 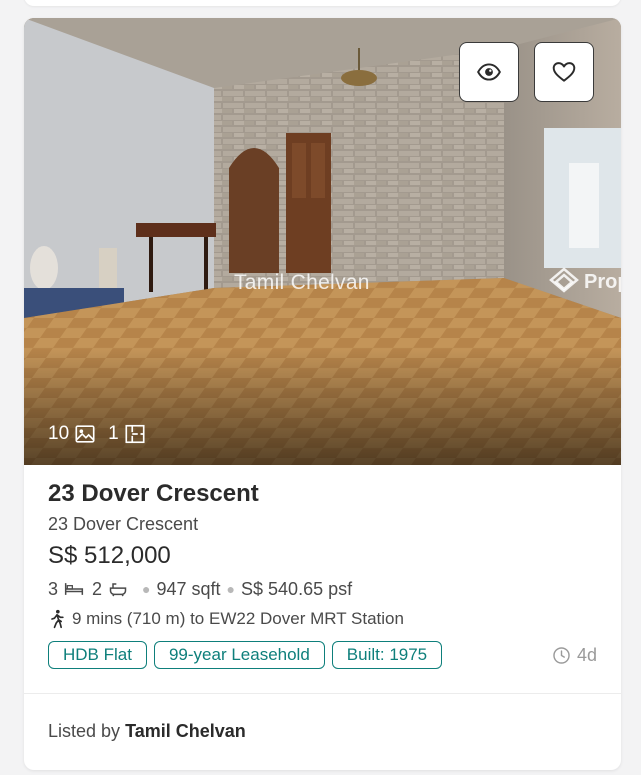 I want to click on floor-area: 947 sqft, so click(x=188, y=589).